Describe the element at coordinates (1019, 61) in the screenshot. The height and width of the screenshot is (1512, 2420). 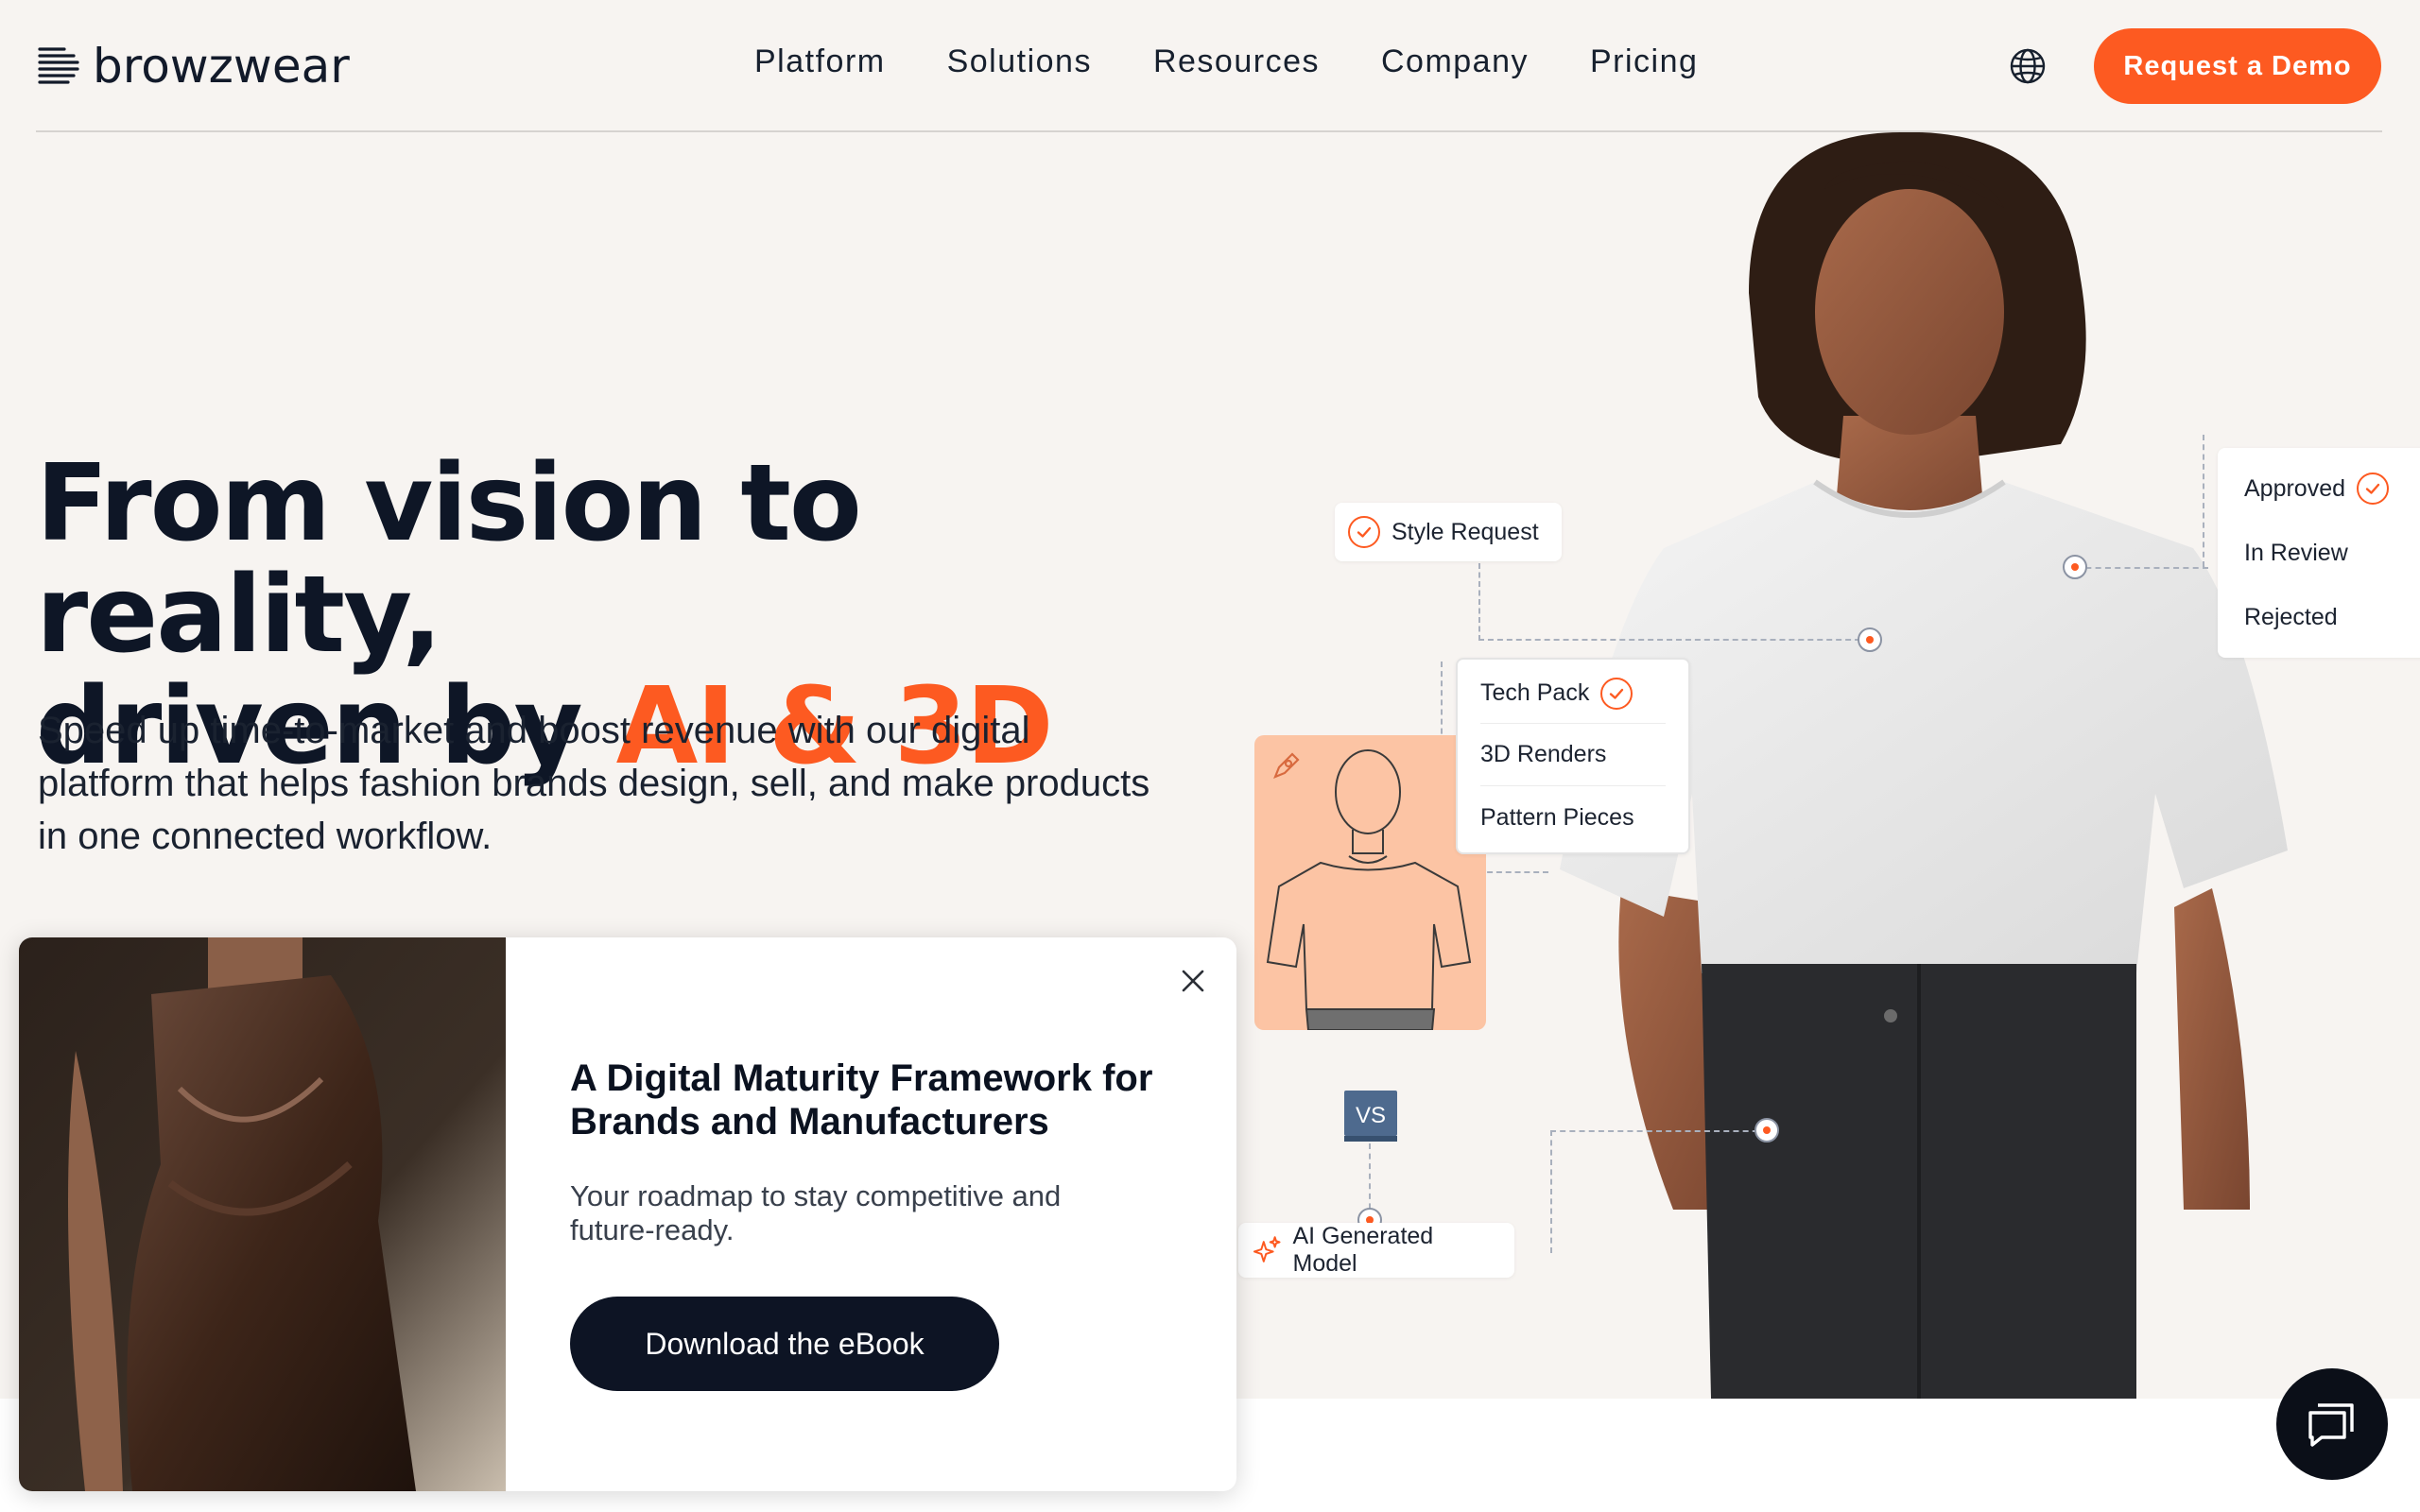
I see `nav-item-solutions: Solutions` at that location.